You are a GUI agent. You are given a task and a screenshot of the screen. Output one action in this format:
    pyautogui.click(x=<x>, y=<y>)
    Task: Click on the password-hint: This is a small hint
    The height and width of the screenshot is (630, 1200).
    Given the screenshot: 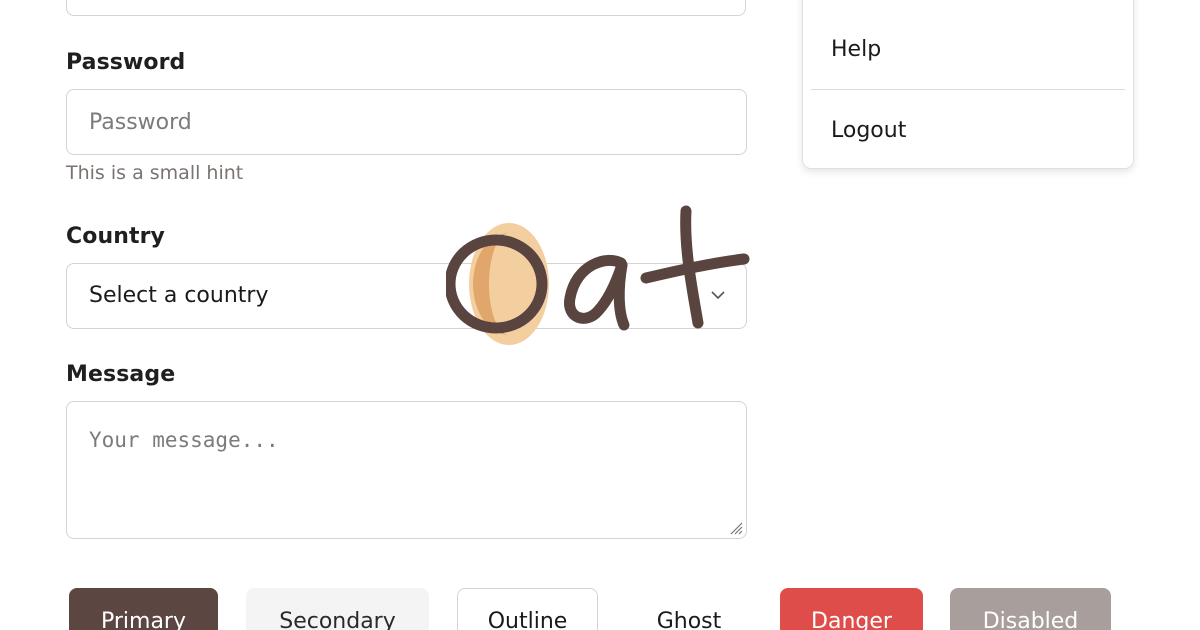 What is the action you would take?
    pyautogui.click(x=155, y=173)
    